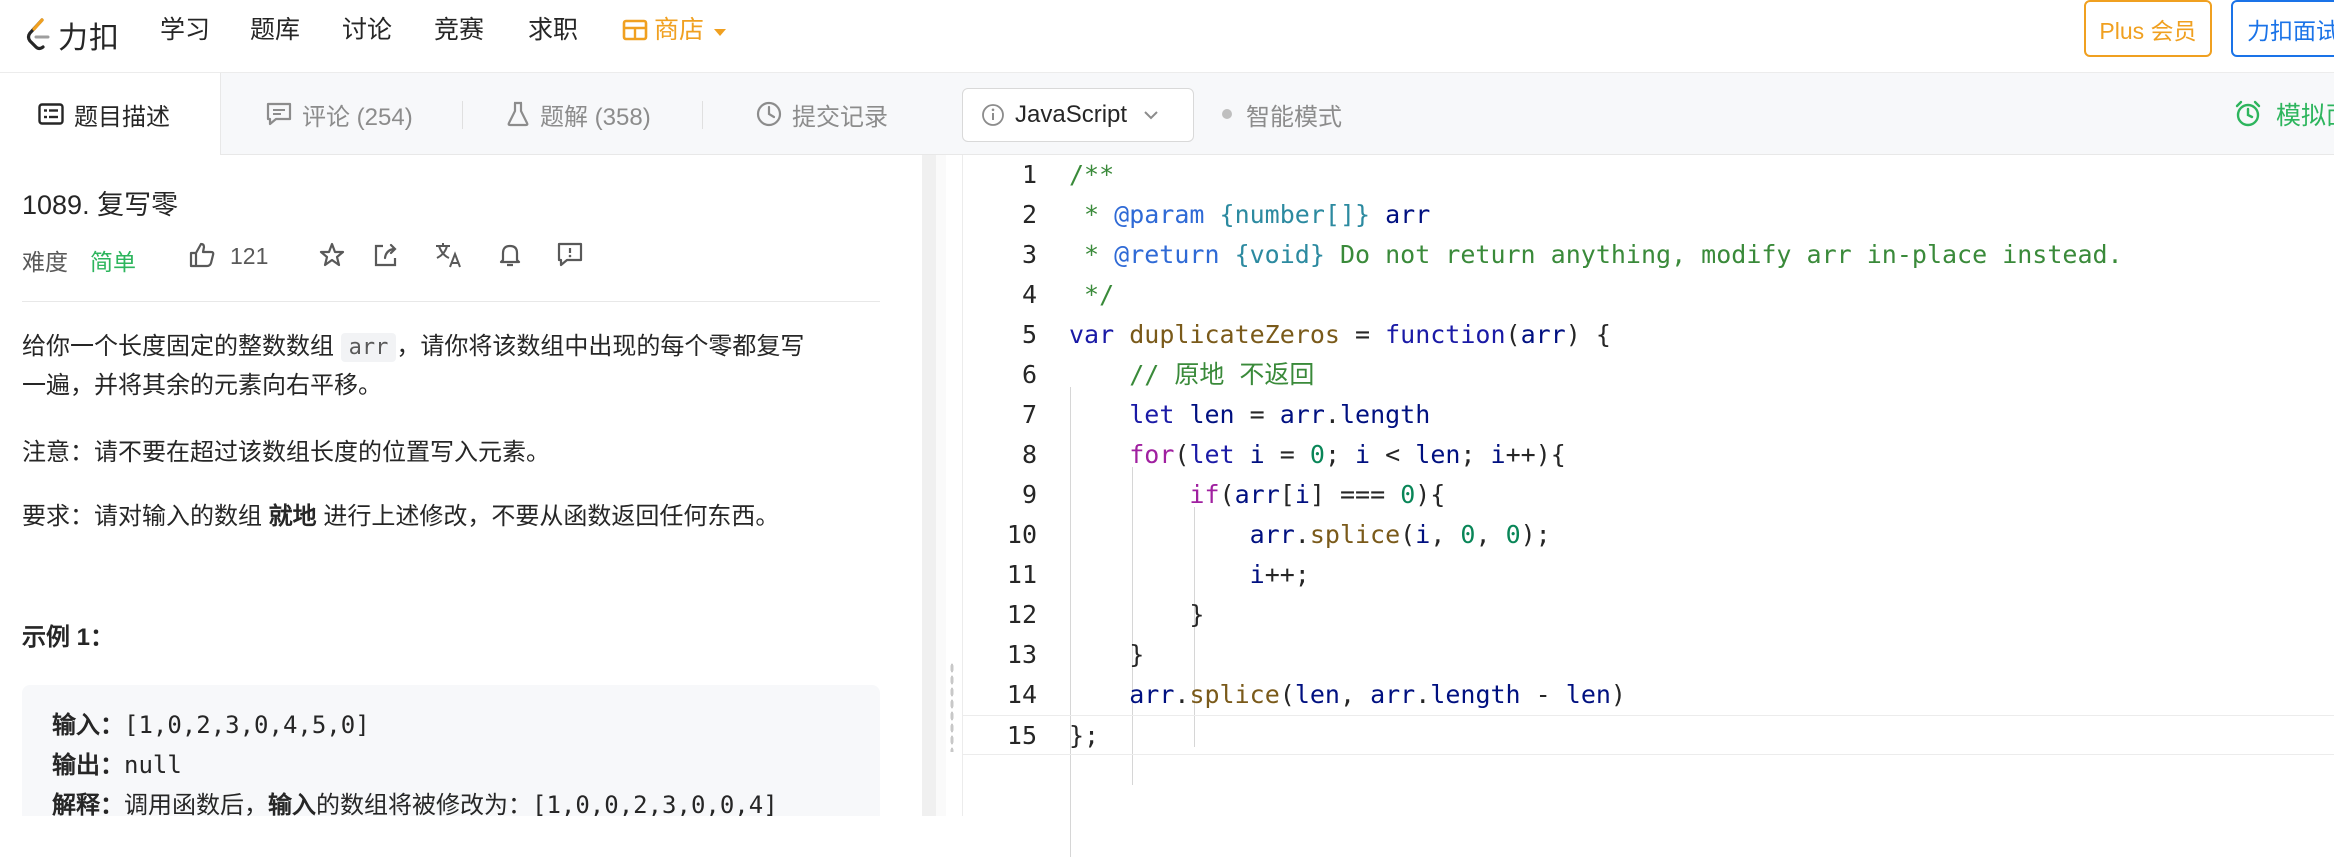  I want to click on line-number: 10, so click(1021, 534).